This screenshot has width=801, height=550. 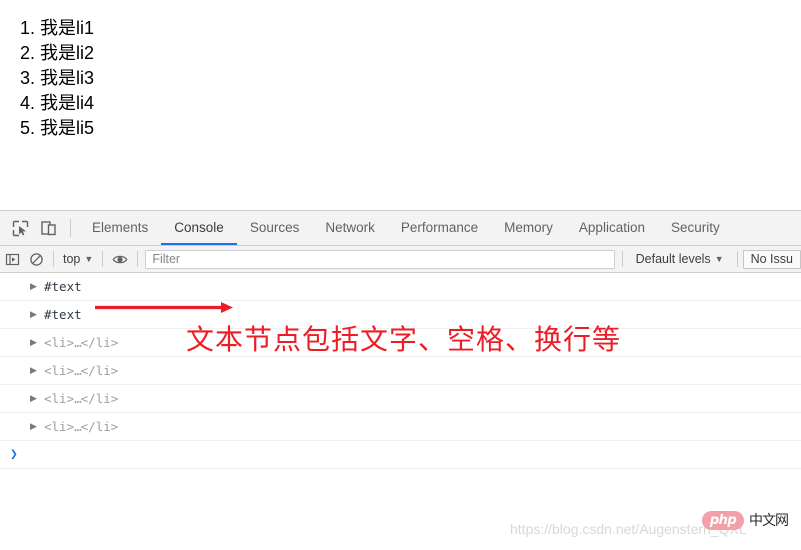 I want to click on clear-console-icon, so click(x=36, y=259).